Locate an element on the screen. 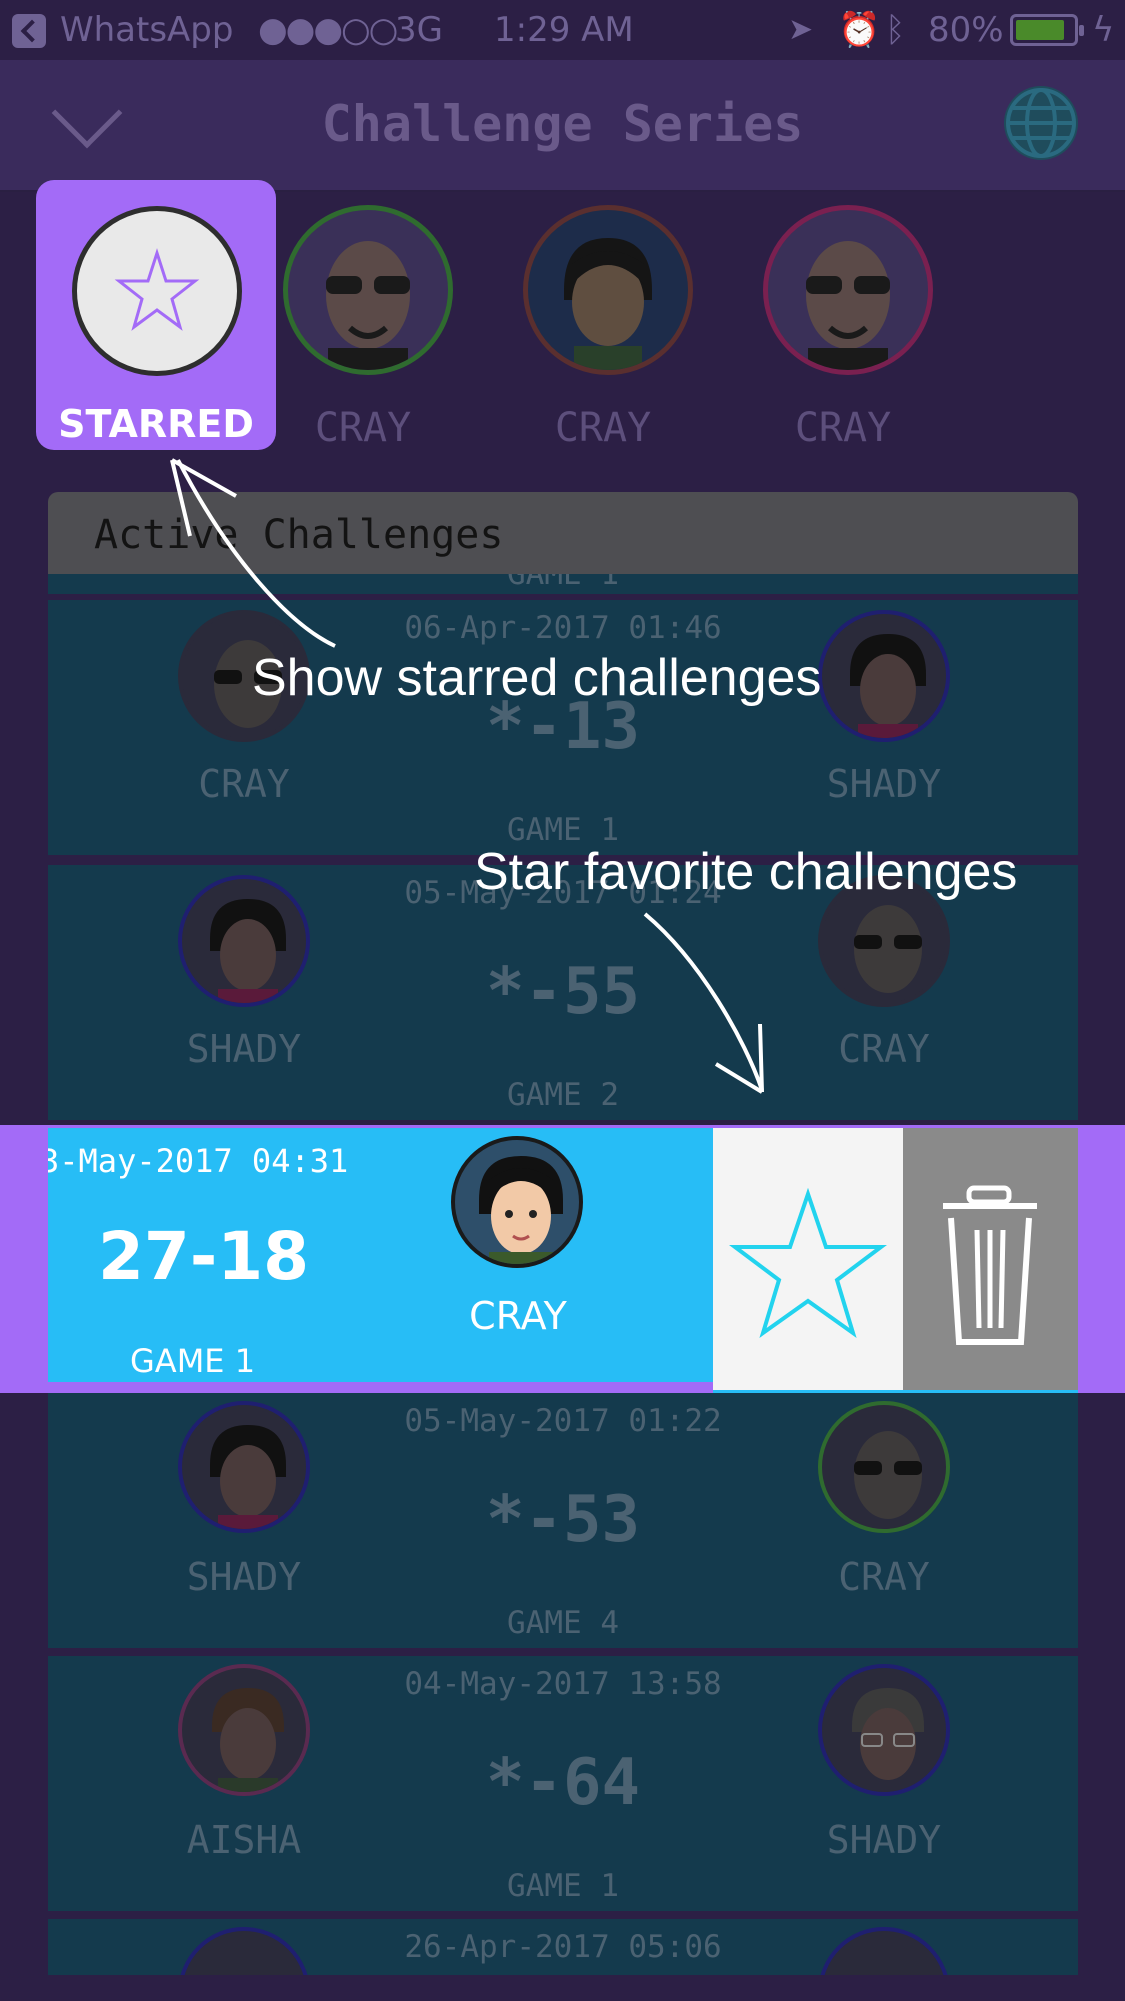 This screenshot has height=2001, width=1125. annotation-star-favorite: Star favorite challenges is located at coordinates (746, 872).